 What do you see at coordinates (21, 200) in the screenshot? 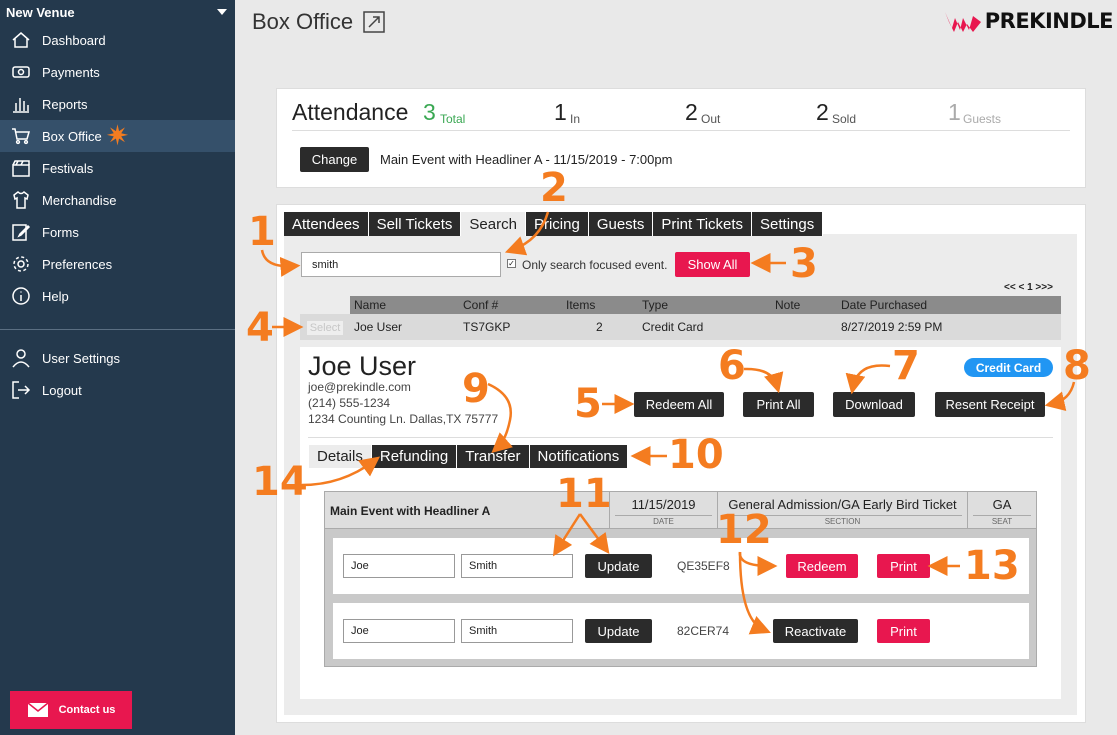
I see `shirt-icon` at bounding box center [21, 200].